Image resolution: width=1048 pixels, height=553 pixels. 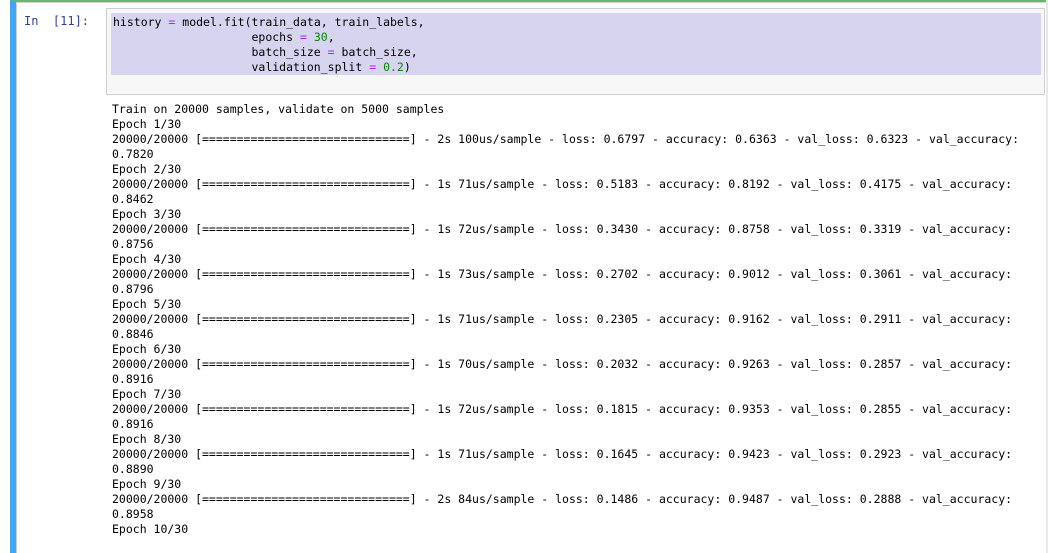 I want to click on output-line: Epoch 3/30, so click(x=147, y=214).